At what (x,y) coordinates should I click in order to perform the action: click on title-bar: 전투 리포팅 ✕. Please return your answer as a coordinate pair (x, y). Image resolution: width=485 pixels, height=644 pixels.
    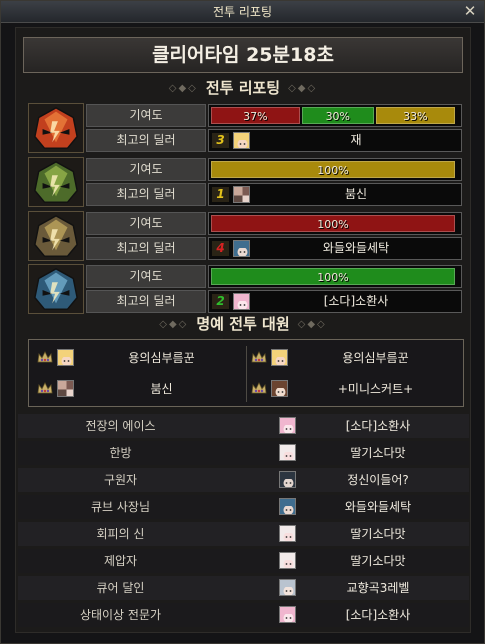
    Looking at the image, I should click on (242, 12).